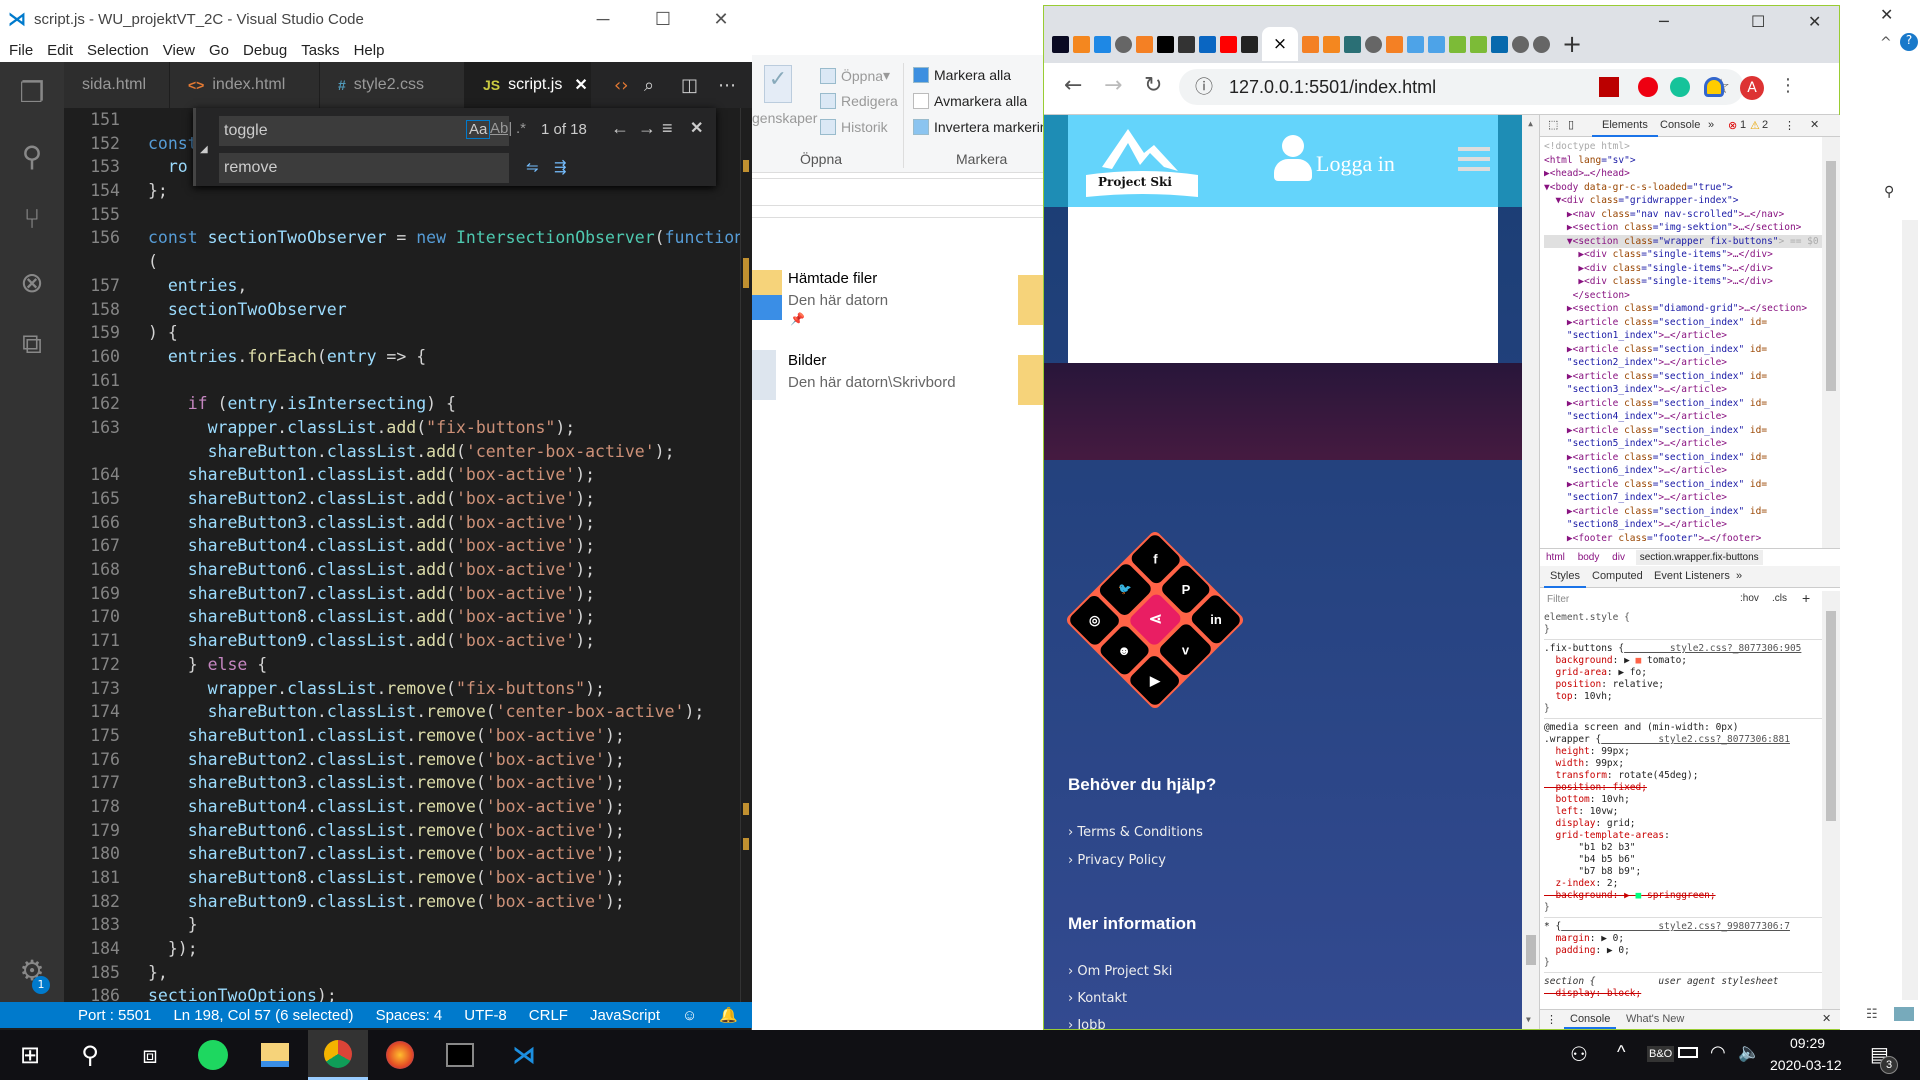 The width and height of the screenshot is (1920, 1080). What do you see at coordinates (1415, 44) in the screenshot?
I see `tab-favicon-cloud-icon` at bounding box center [1415, 44].